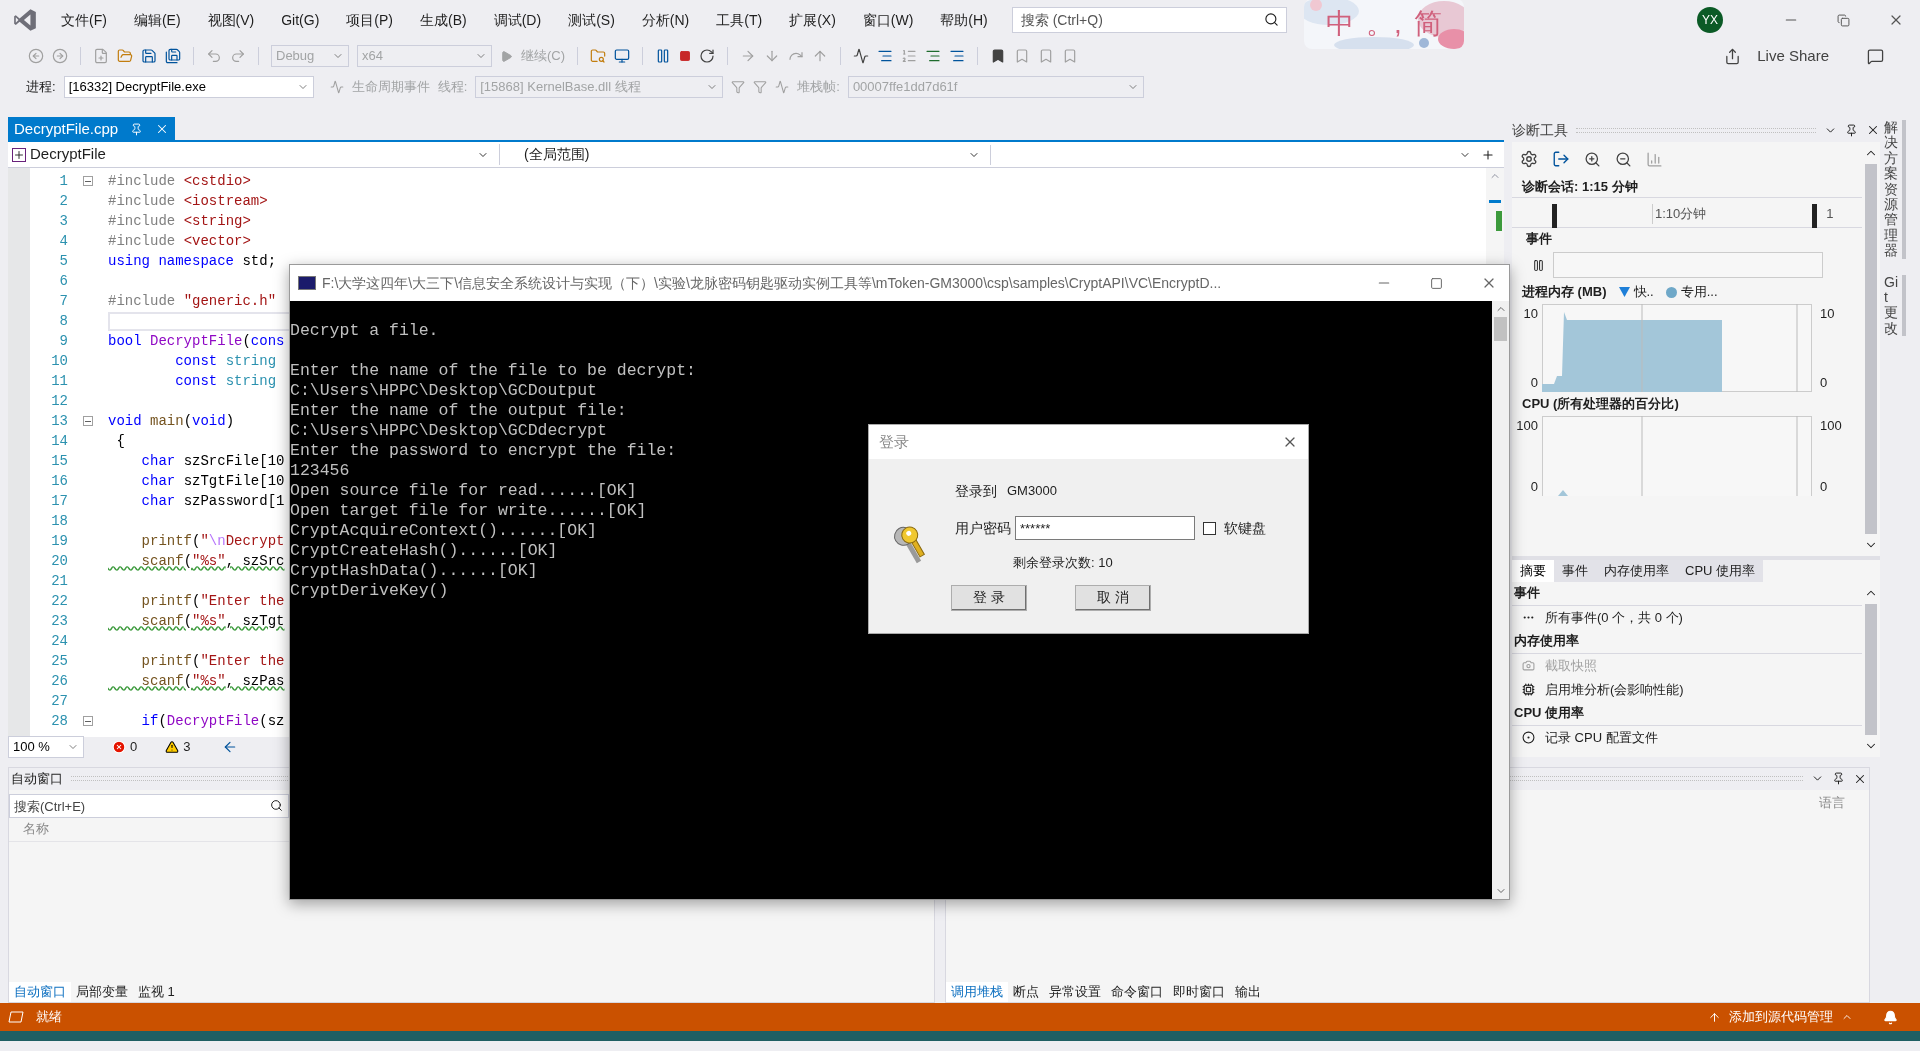  I want to click on play-icon, so click(506, 56).